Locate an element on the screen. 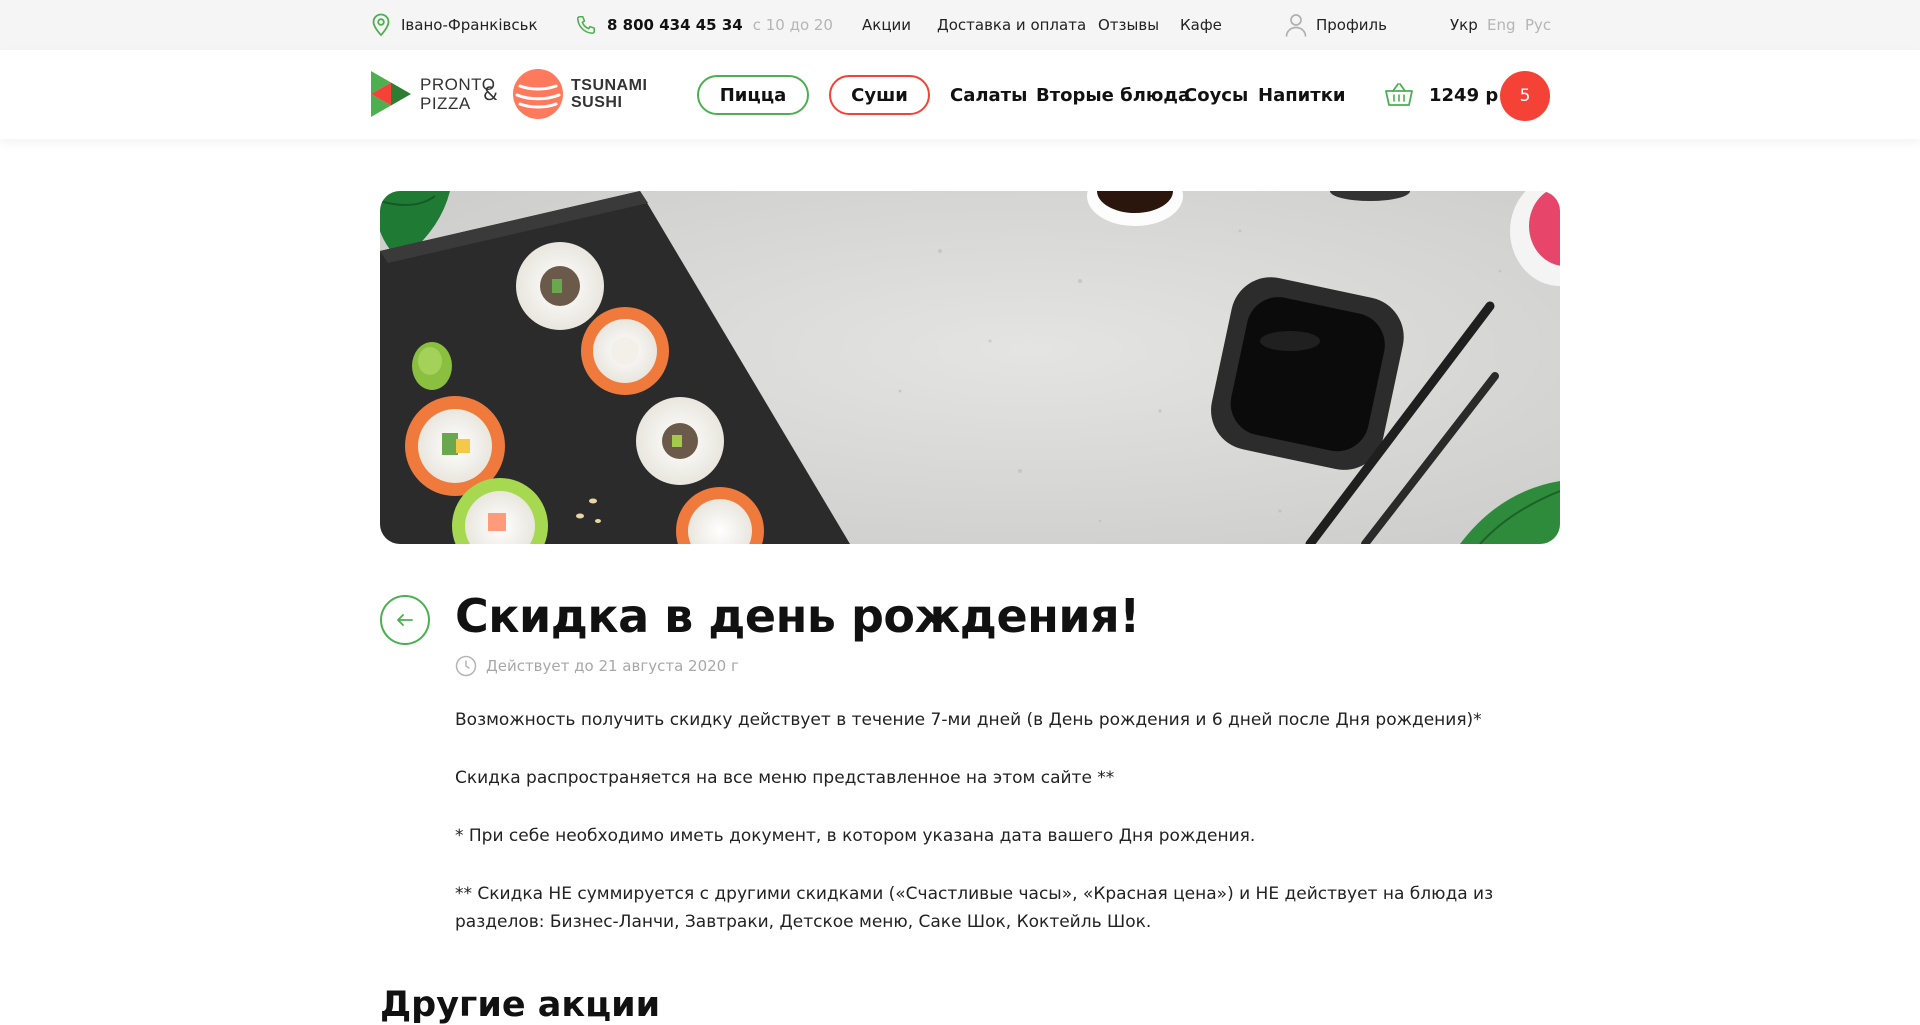 The height and width of the screenshot is (1025, 1920). lang-eng: Eng is located at coordinates (1501, 25).